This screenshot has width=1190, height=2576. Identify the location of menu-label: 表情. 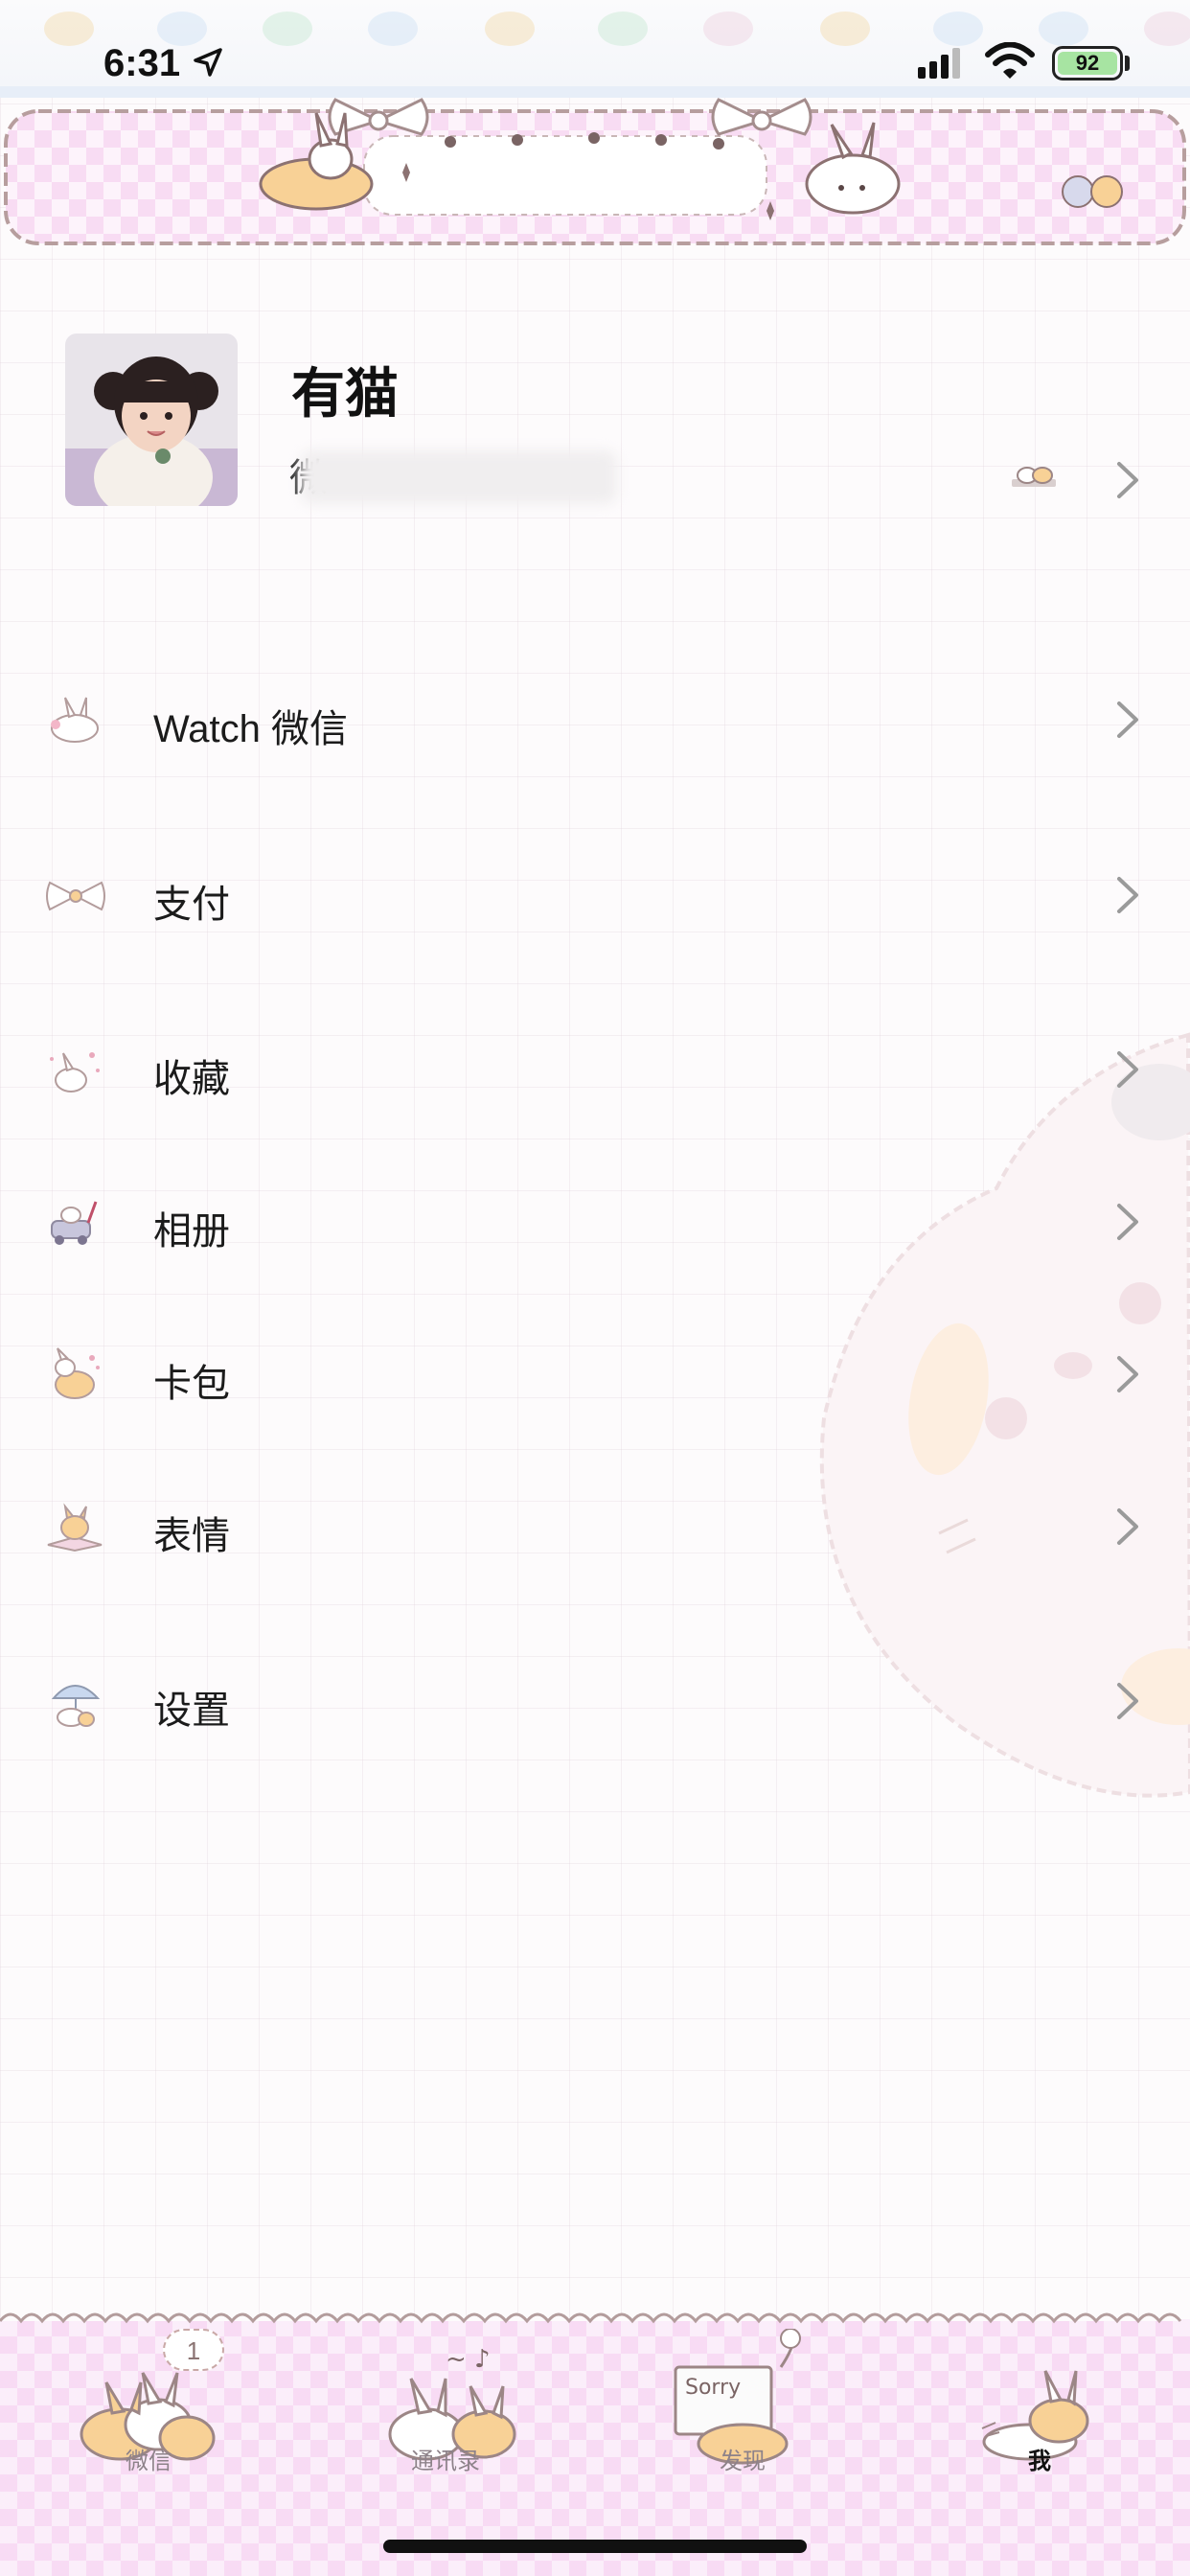
(191, 1536).